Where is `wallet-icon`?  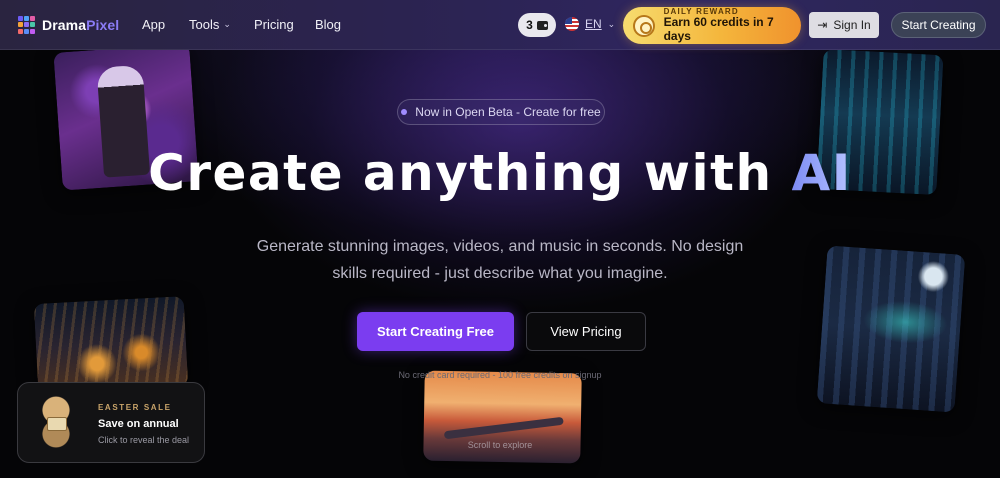 wallet-icon is located at coordinates (542, 25).